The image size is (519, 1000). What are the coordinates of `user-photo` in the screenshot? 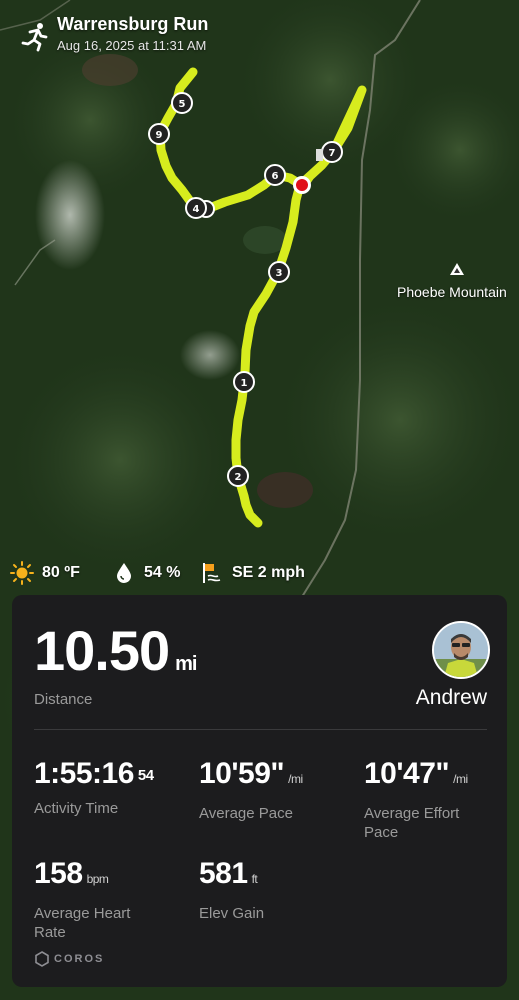 It's located at (461, 650).